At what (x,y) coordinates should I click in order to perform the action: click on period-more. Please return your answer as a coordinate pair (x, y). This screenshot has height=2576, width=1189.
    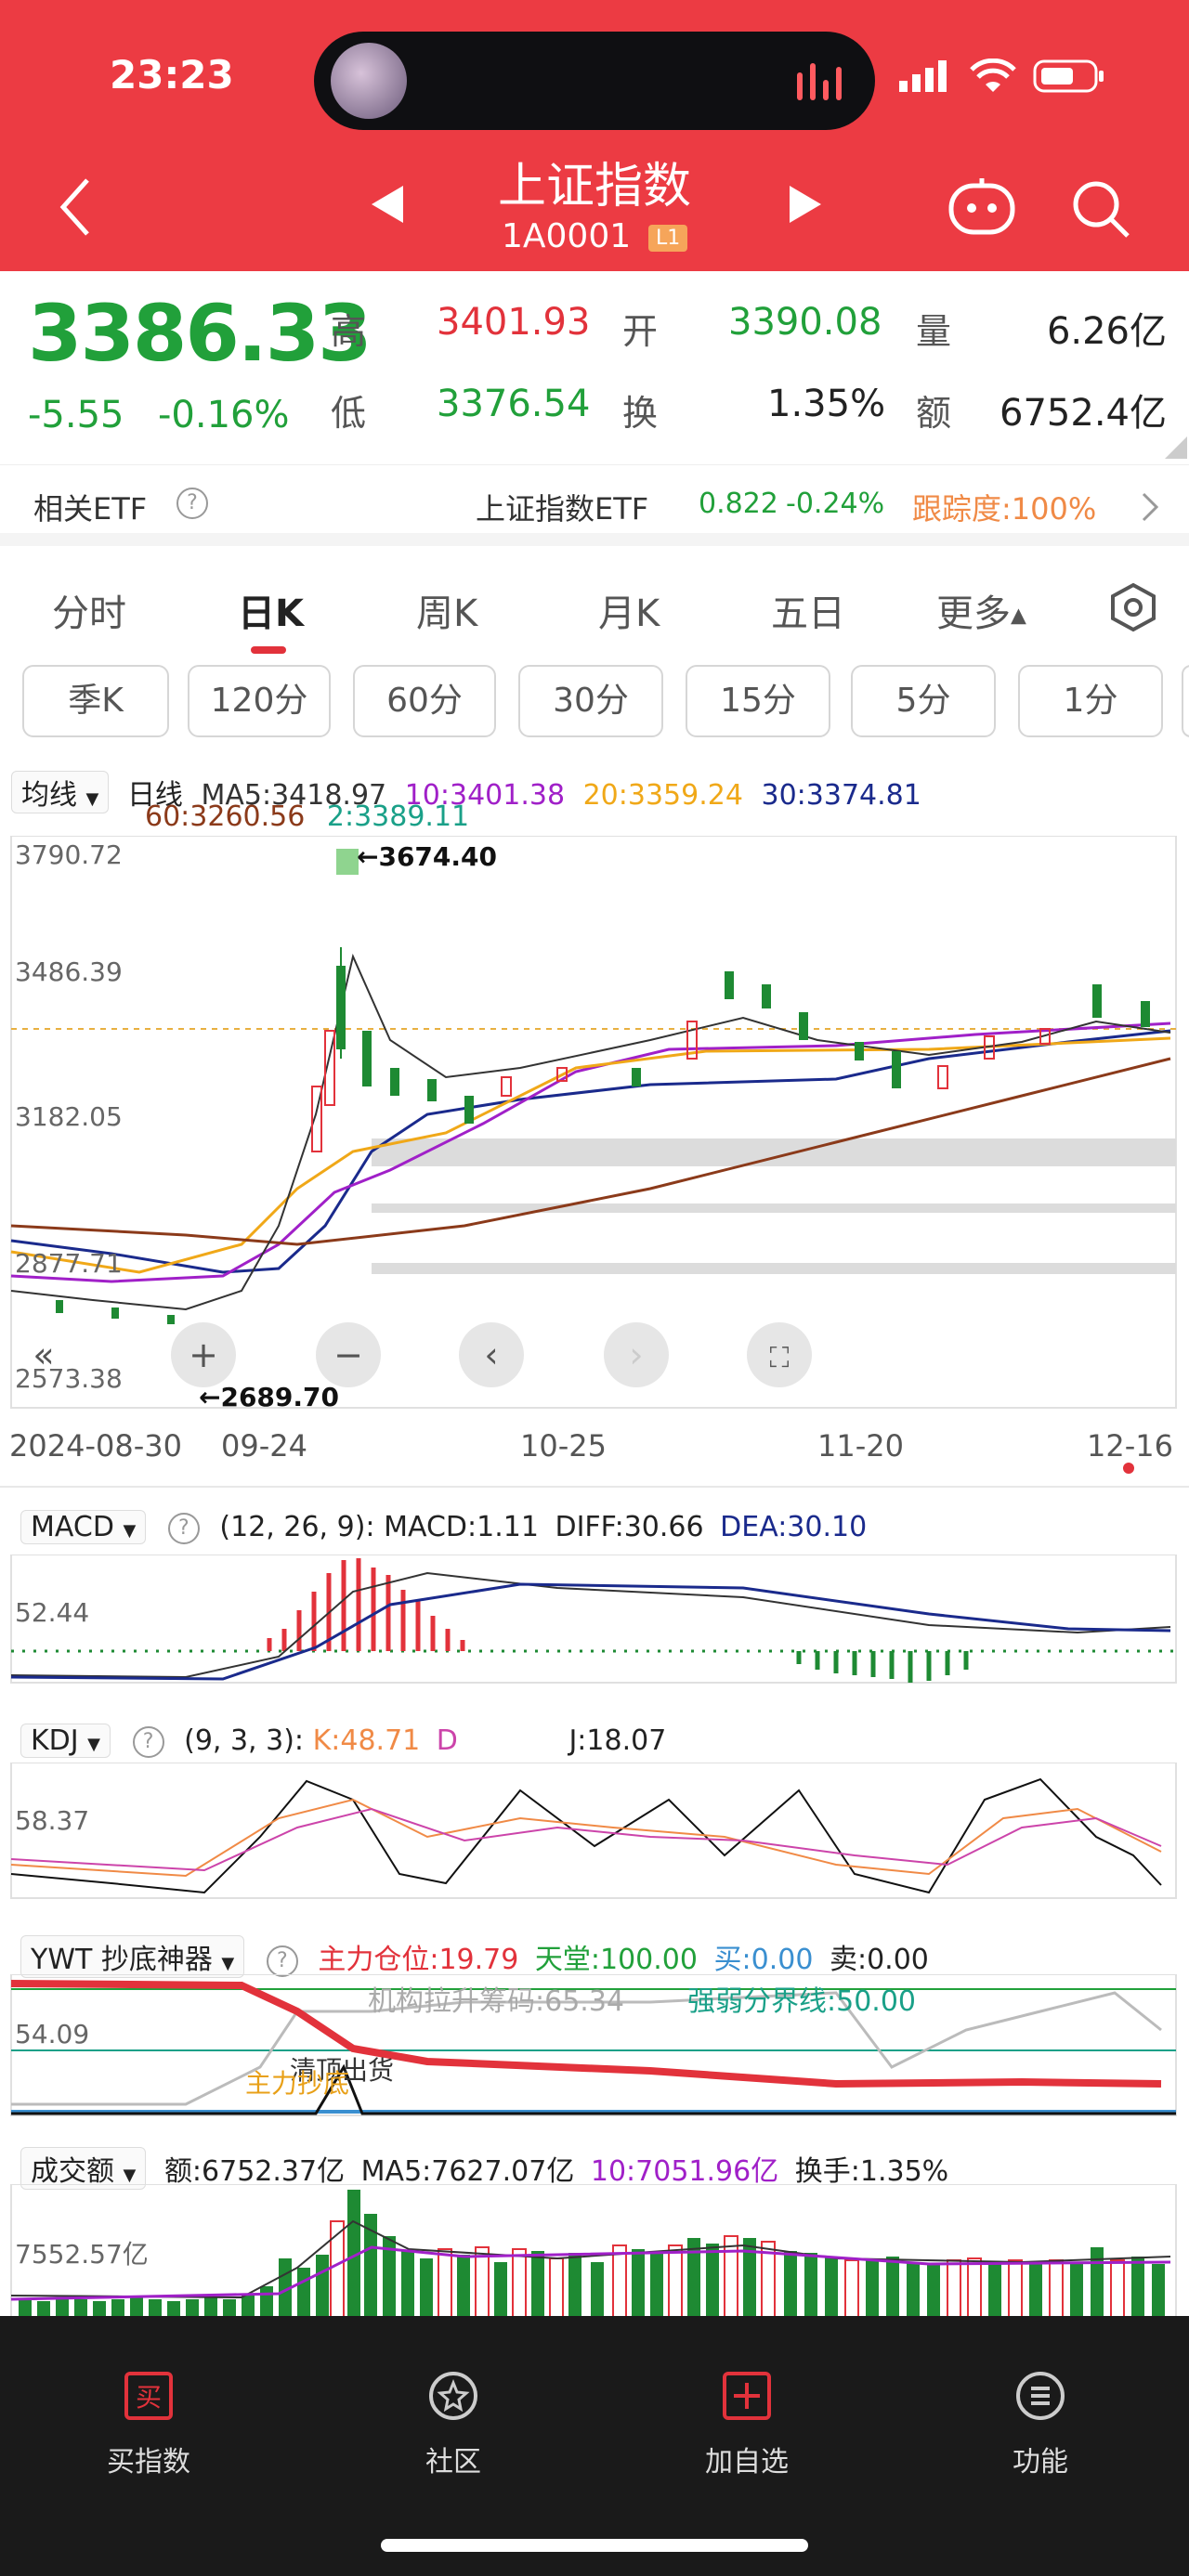
    Looking at the image, I should click on (1185, 701).